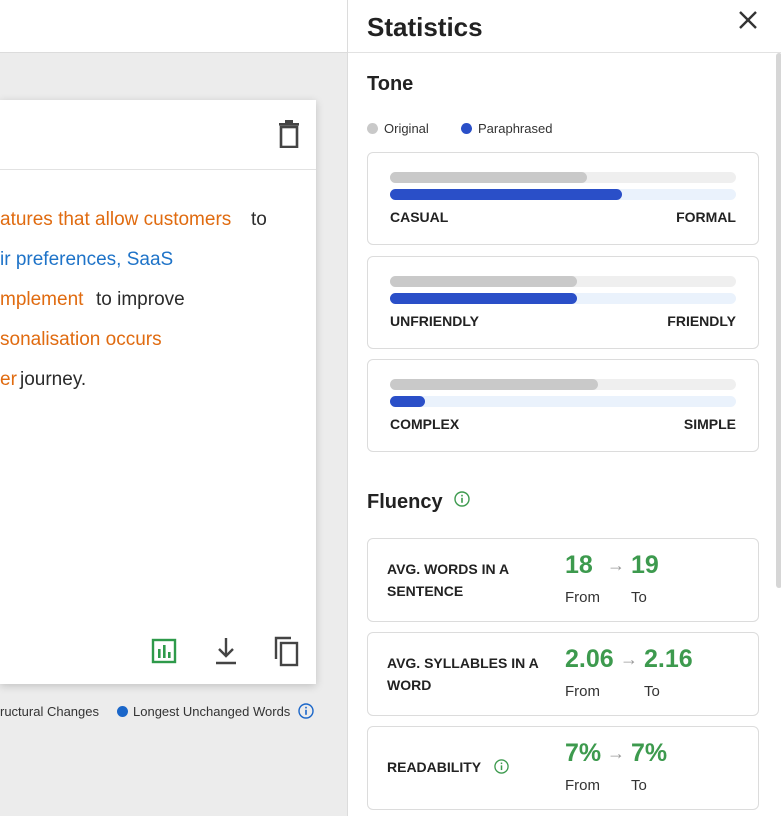  Describe the element at coordinates (140, 299) in the screenshot. I see `plain-text: to improve` at that location.